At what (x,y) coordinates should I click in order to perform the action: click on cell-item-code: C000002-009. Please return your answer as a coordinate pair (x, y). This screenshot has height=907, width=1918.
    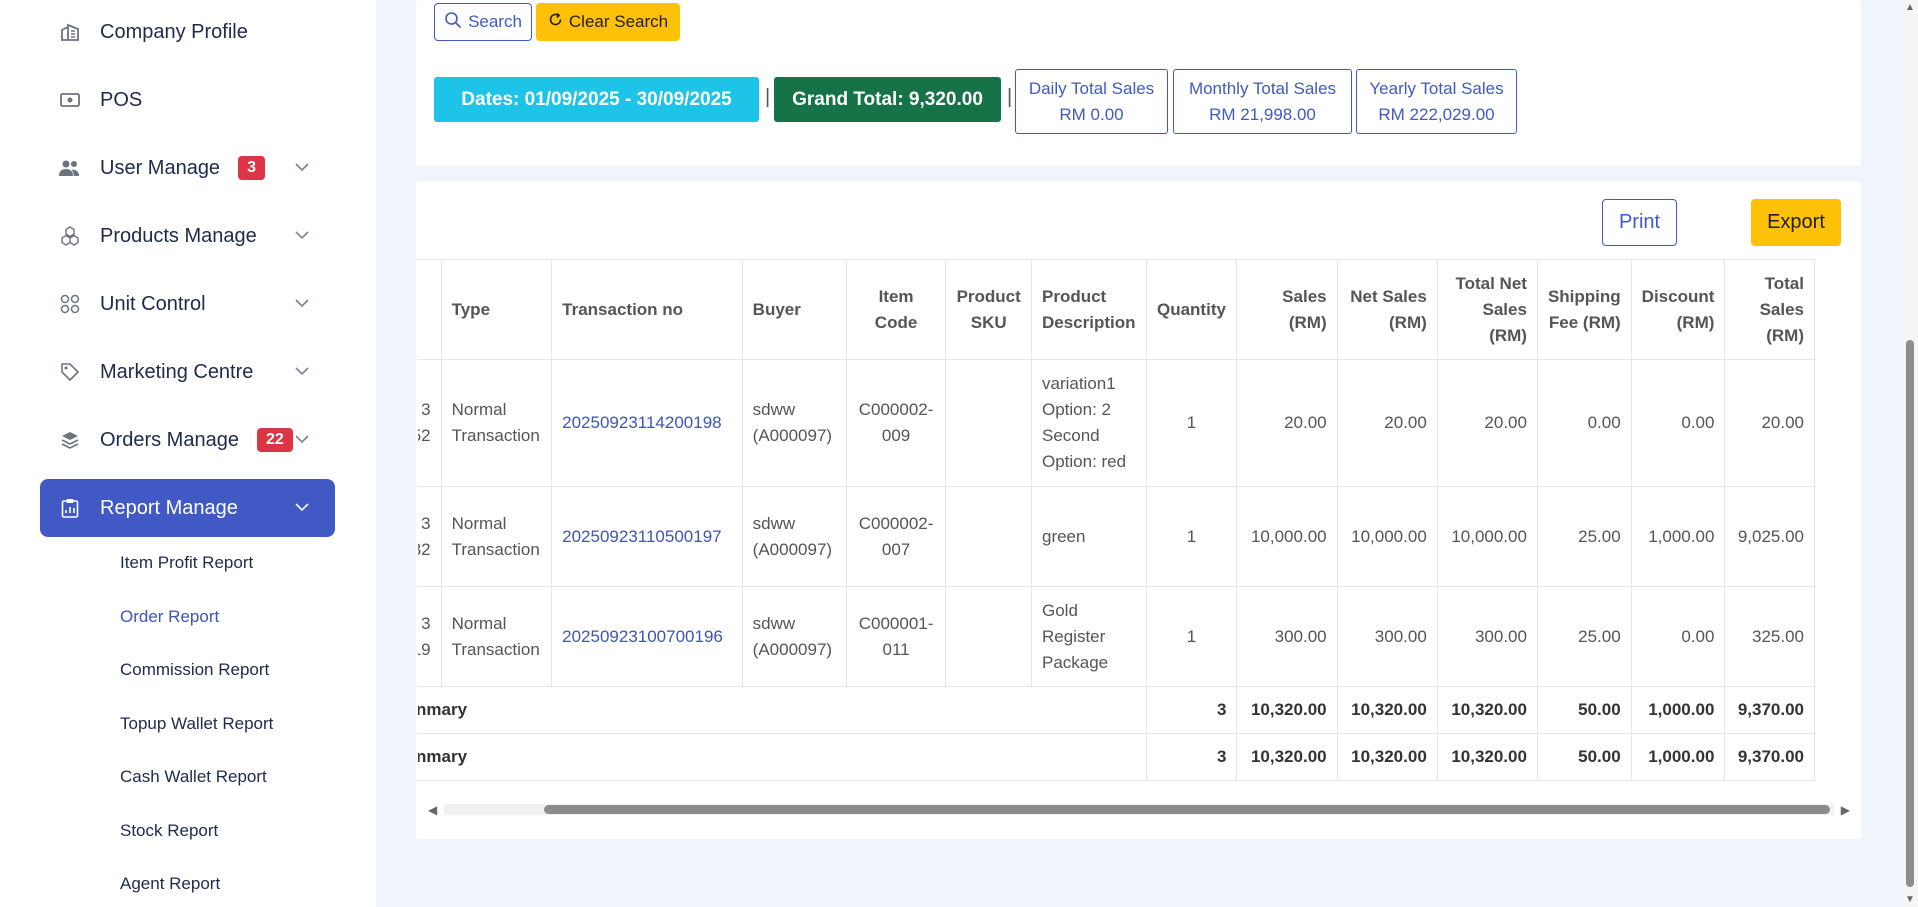
    Looking at the image, I should click on (896, 423).